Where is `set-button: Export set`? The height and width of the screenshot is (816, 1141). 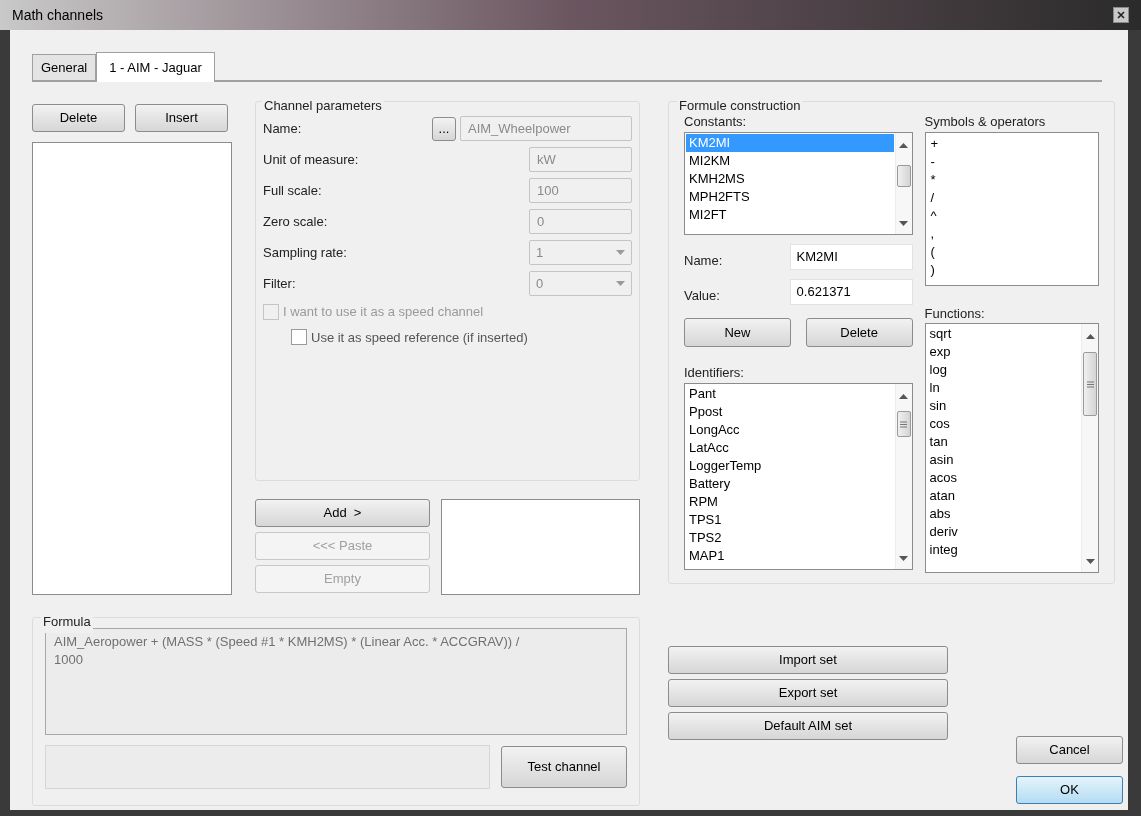 set-button: Export set is located at coordinates (808, 693).